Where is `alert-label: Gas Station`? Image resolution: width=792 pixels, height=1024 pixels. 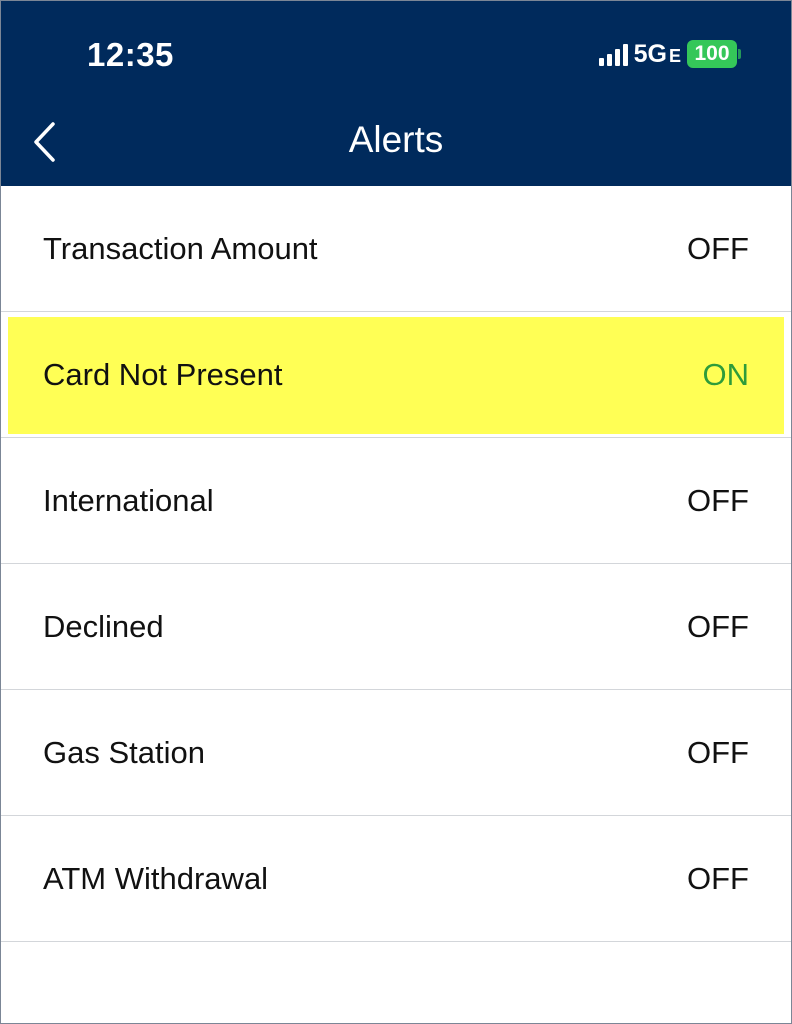
alert-label: Gas Station is located at coordinates (124, 752).